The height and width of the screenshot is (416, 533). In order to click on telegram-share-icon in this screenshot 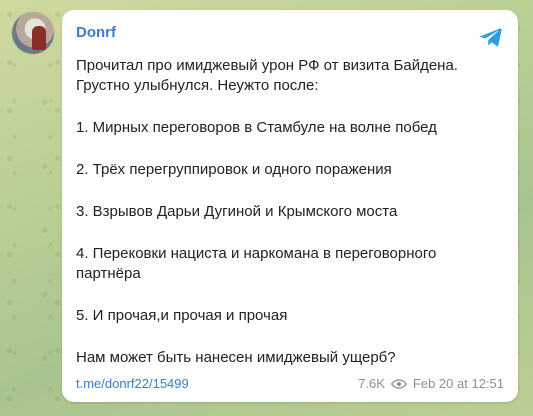, I will do `click(491, 37)`.